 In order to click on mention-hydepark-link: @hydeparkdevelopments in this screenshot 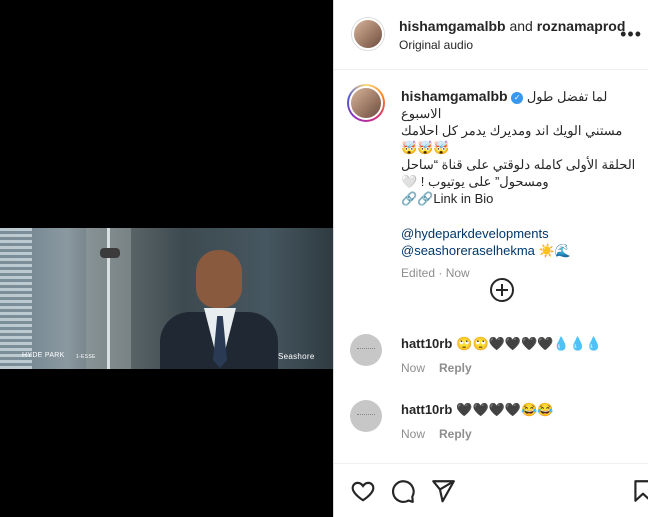, I will do `click(521, 233)`.